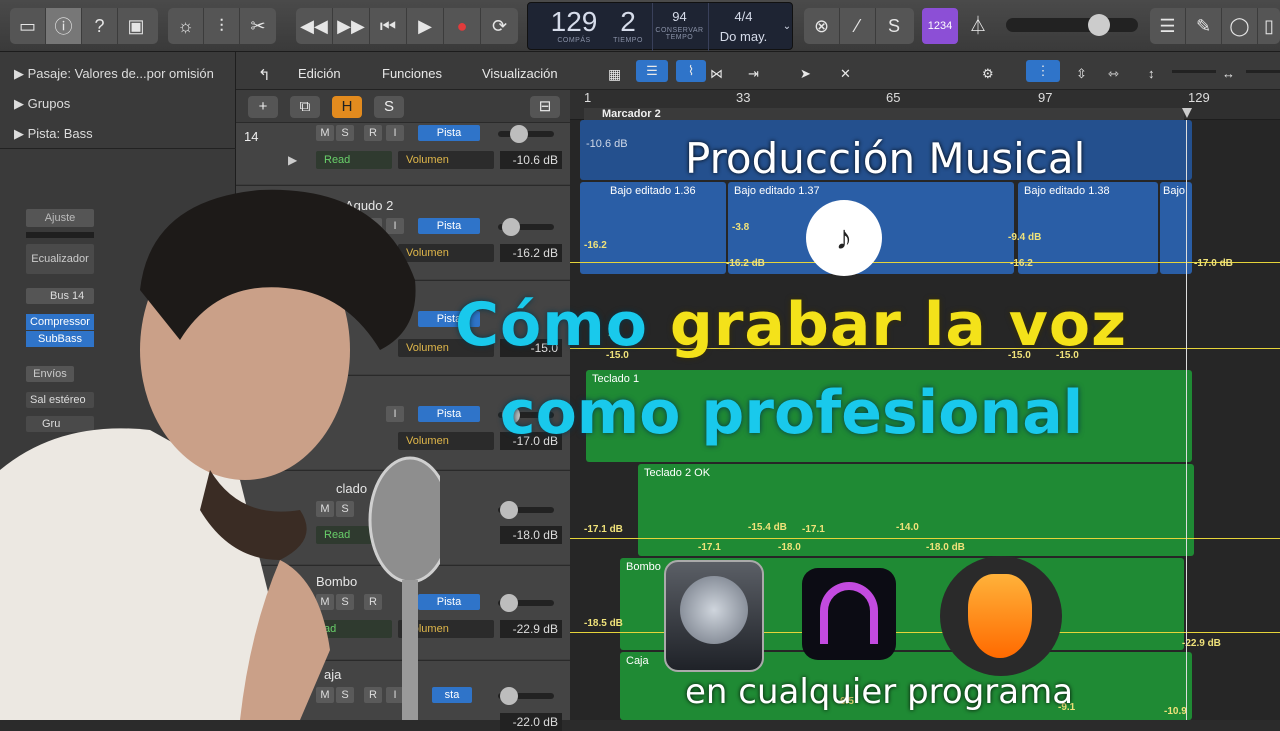 This screenshot has height=731, width=1280. What do you see at coordinates (373, 133) in the screenshot?
I see `record-enable-button: R` at bounding box center [373, 133].